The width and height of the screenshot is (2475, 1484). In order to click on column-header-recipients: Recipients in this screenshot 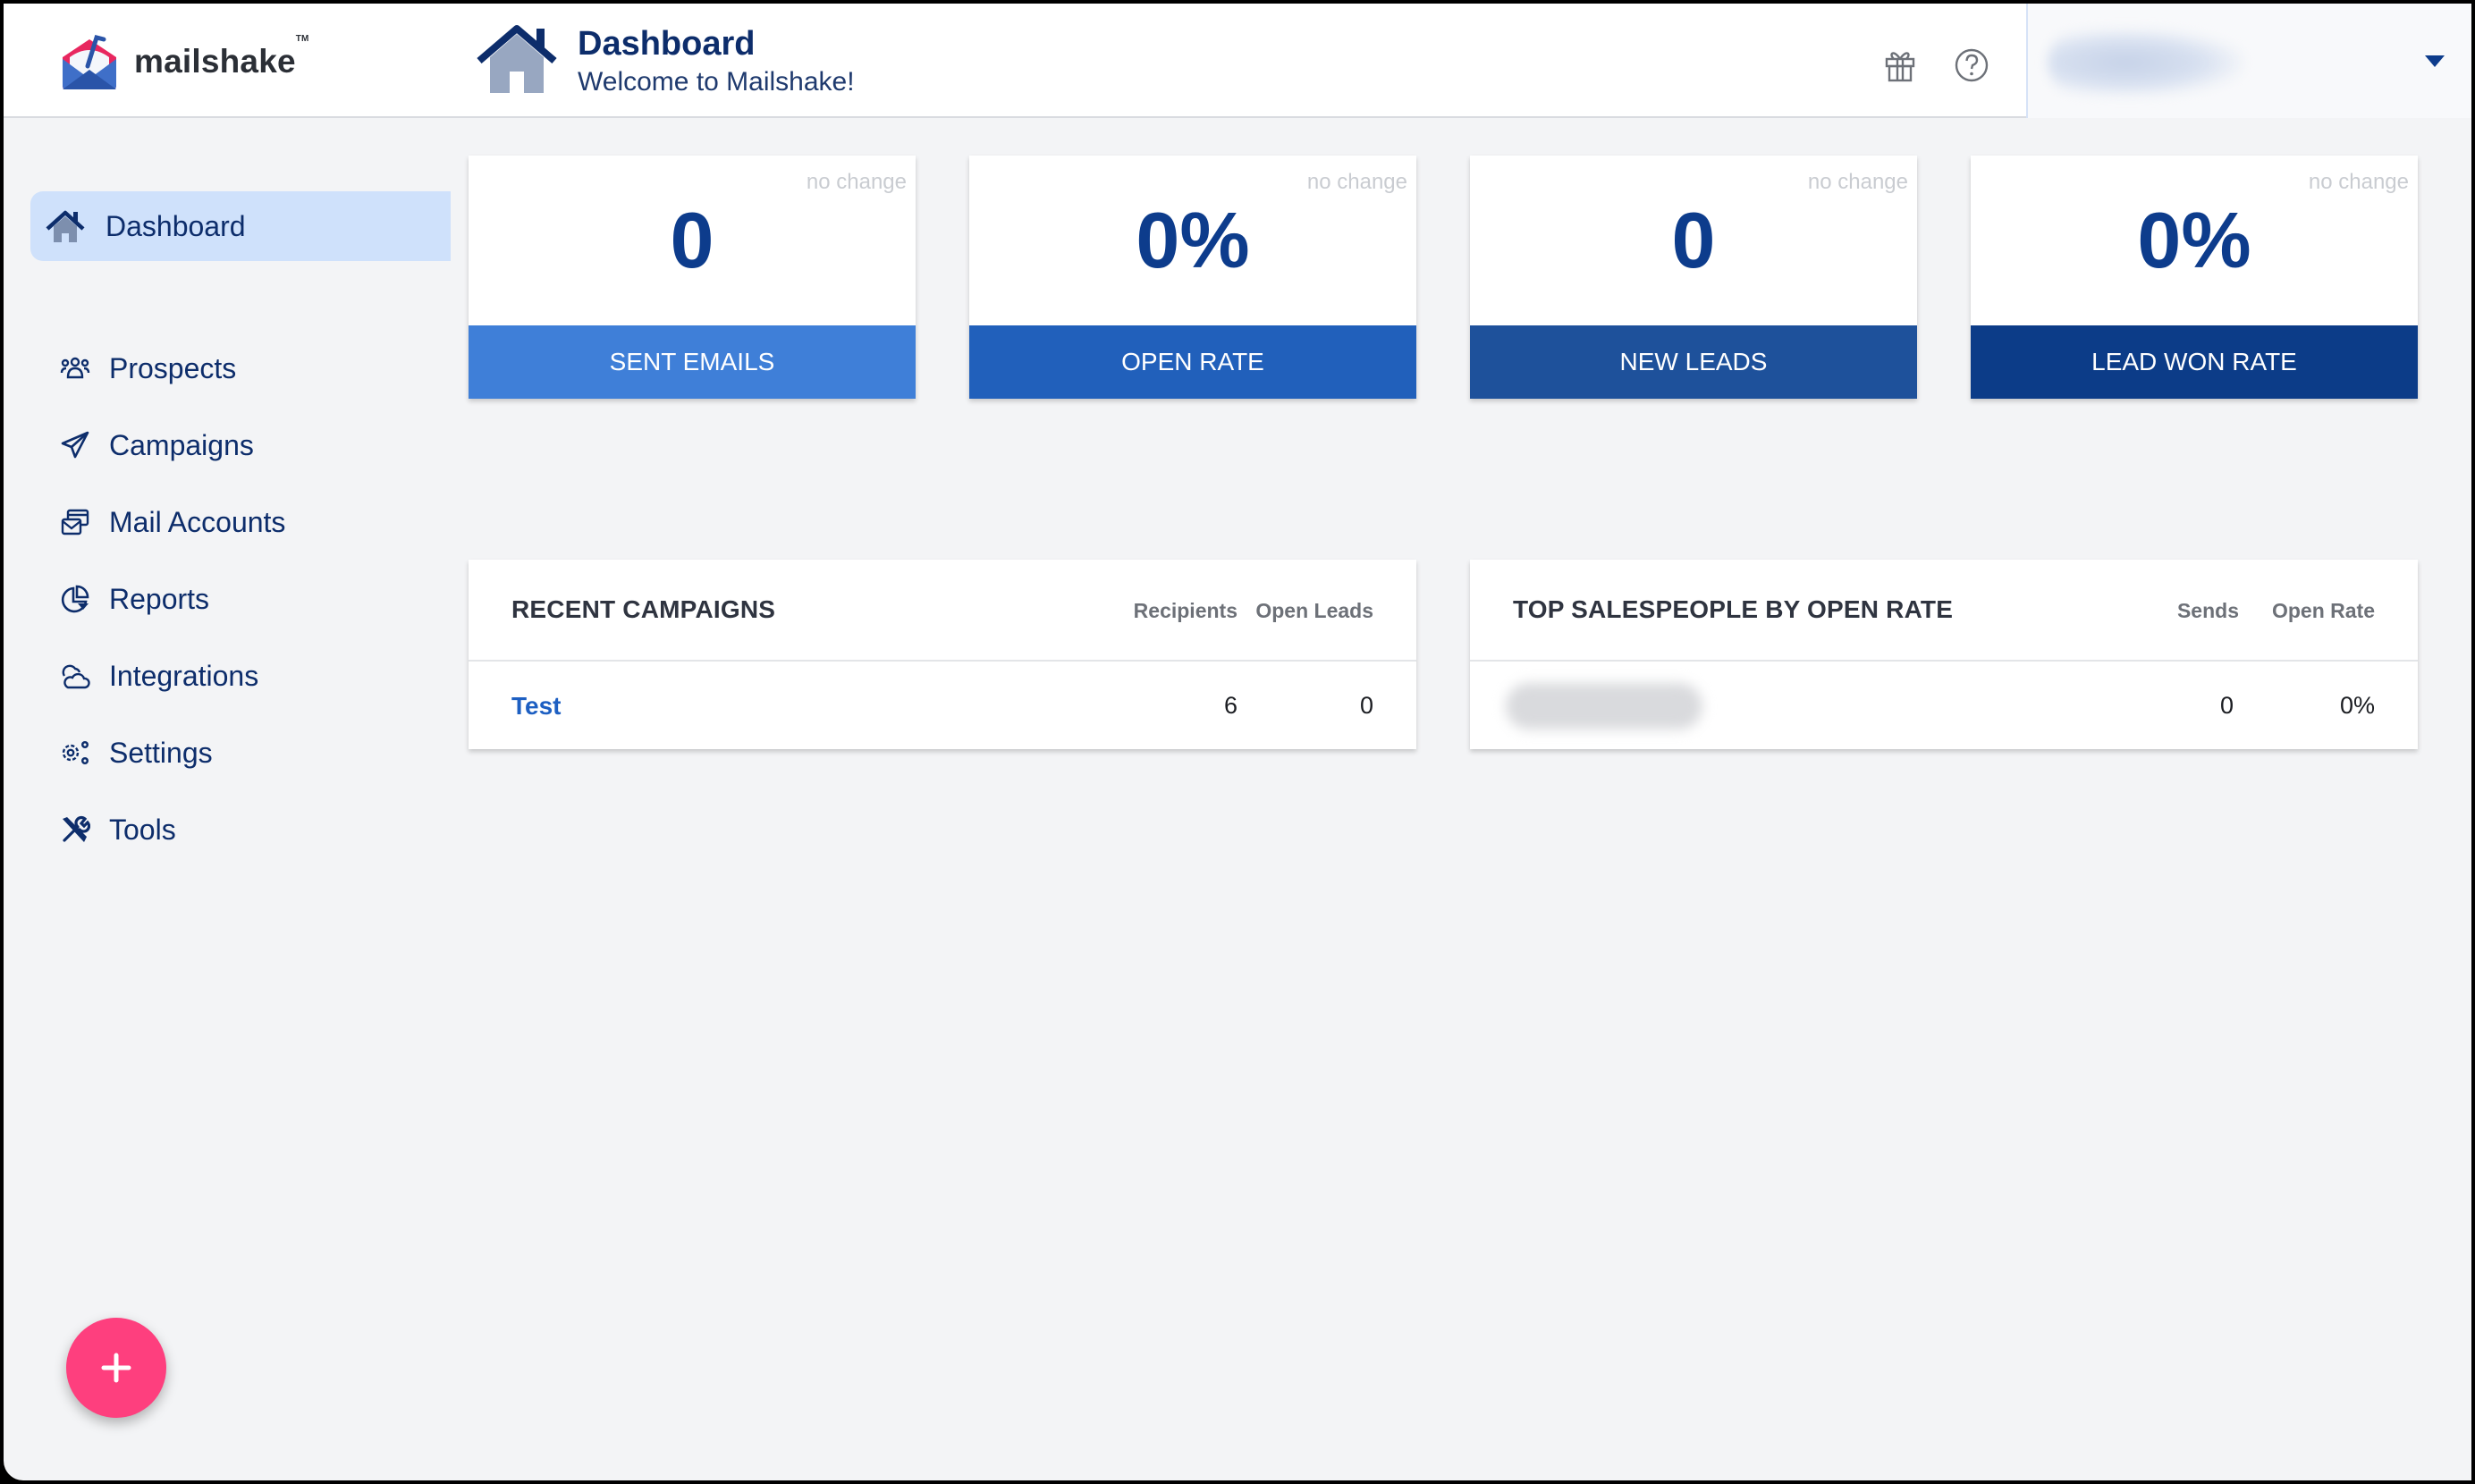, I will do `click(1186, 610)`.